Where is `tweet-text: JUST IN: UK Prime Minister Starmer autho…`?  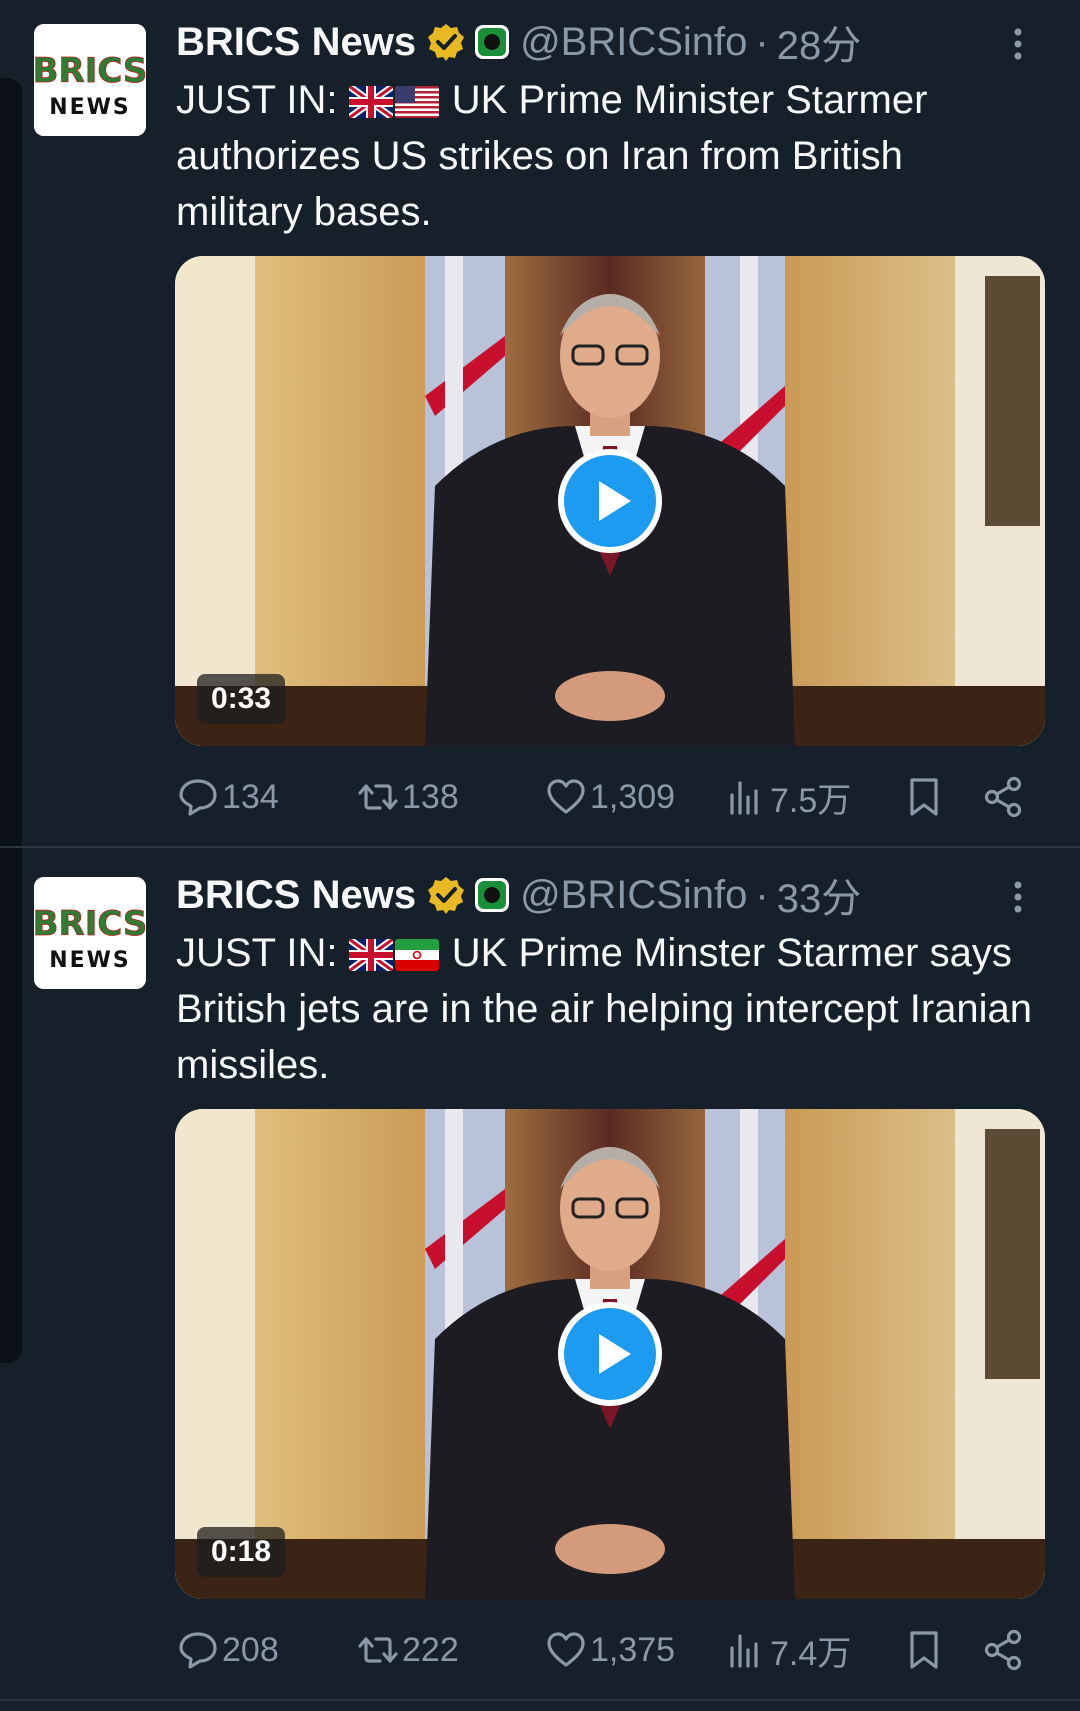 tweet-text: JUST IN: UK Prime Minister Starmer autho… is located at coordinates (606, 156).